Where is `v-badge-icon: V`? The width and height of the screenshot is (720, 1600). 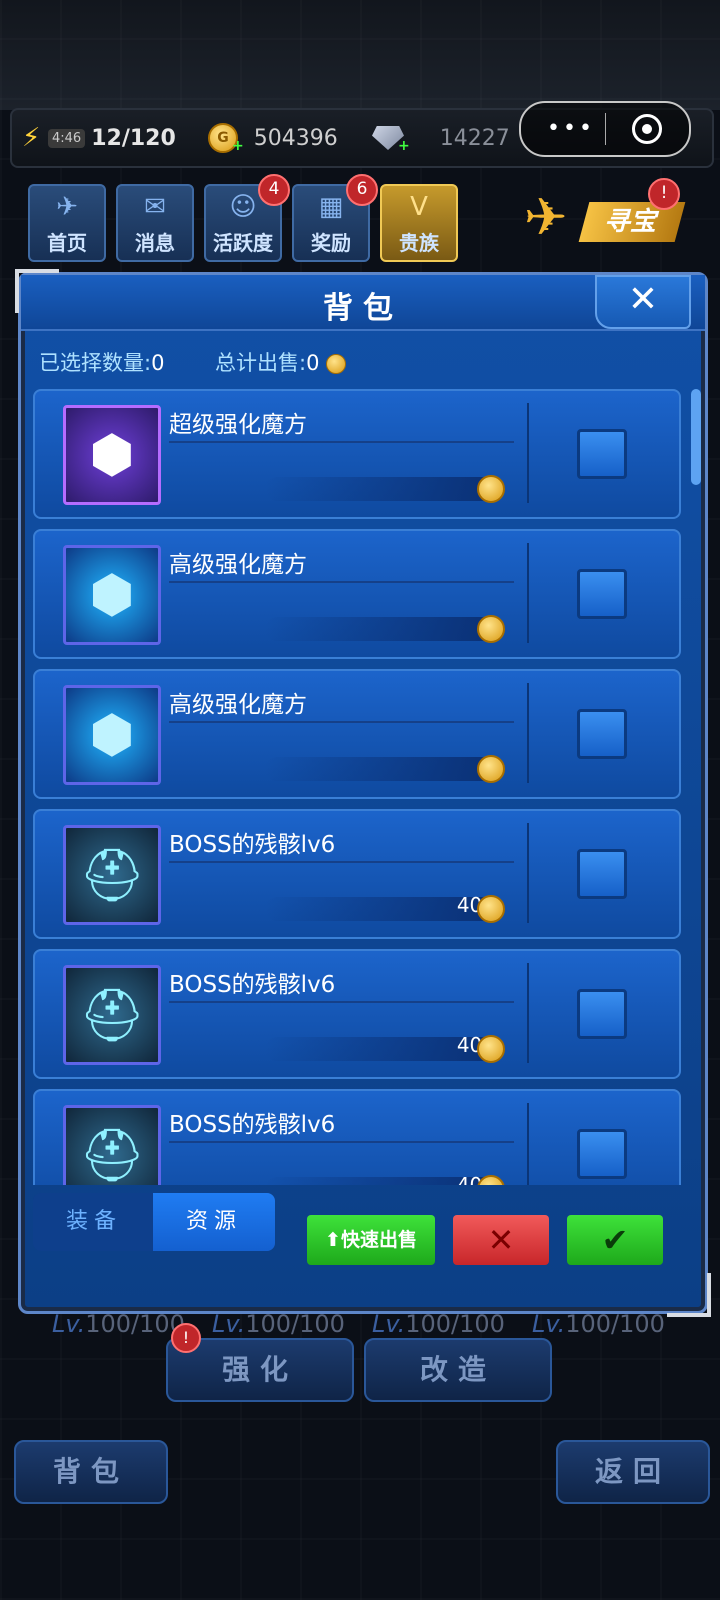
v-badge-icon: V is located at coordinates (419, 207).